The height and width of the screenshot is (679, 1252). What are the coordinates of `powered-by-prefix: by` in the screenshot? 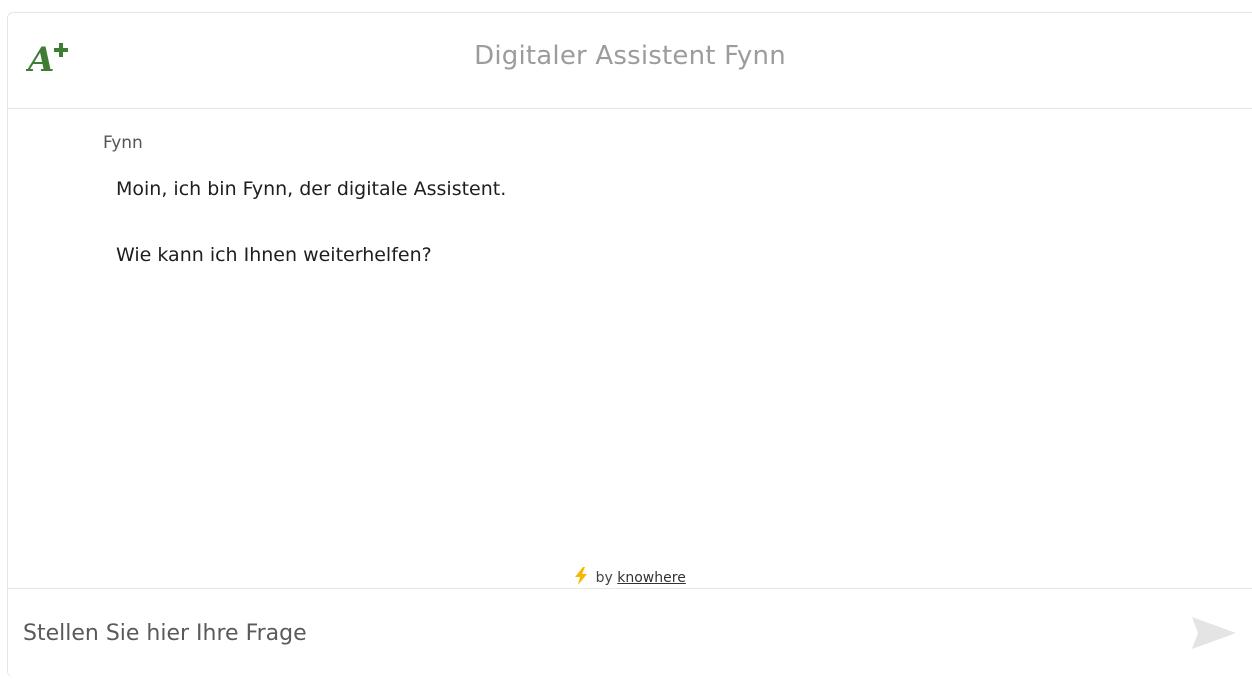 It's located at (604, 578).